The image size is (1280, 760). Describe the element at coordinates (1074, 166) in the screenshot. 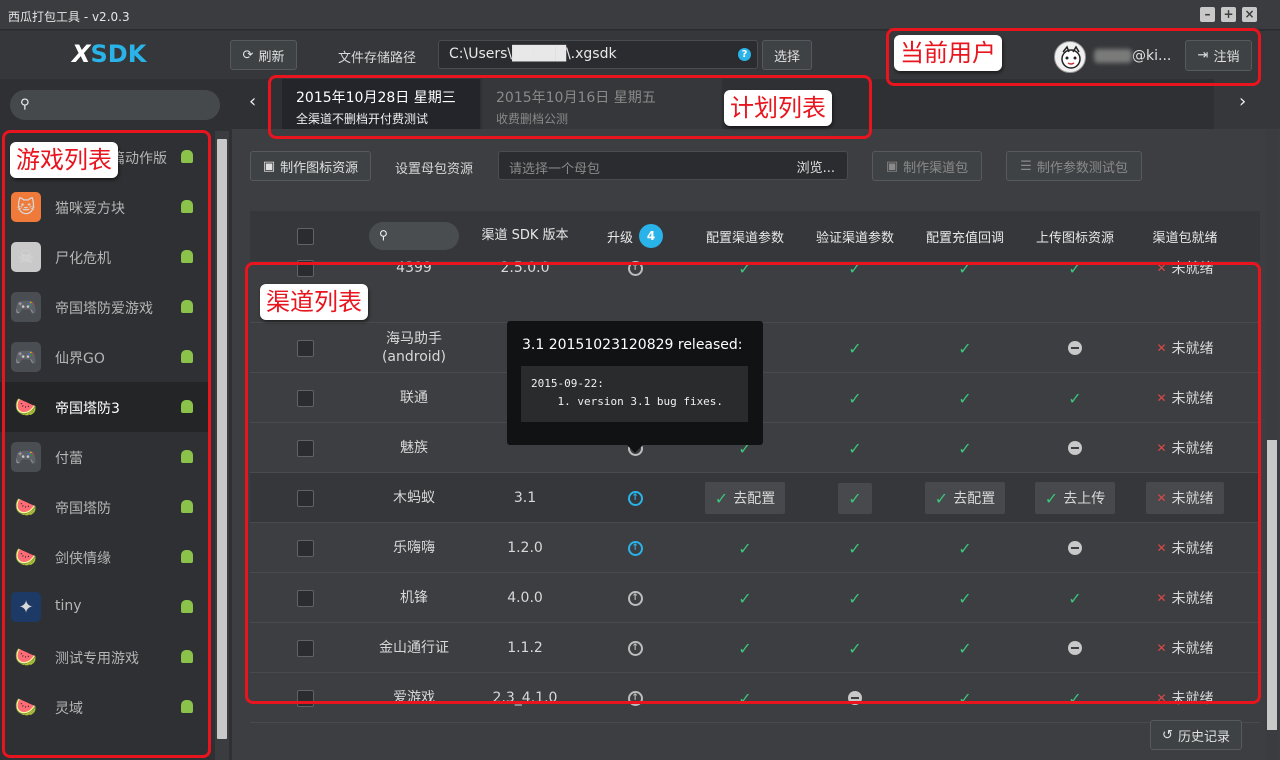

I see `make-test-button: ☰ 制作参数测试包` at that location.